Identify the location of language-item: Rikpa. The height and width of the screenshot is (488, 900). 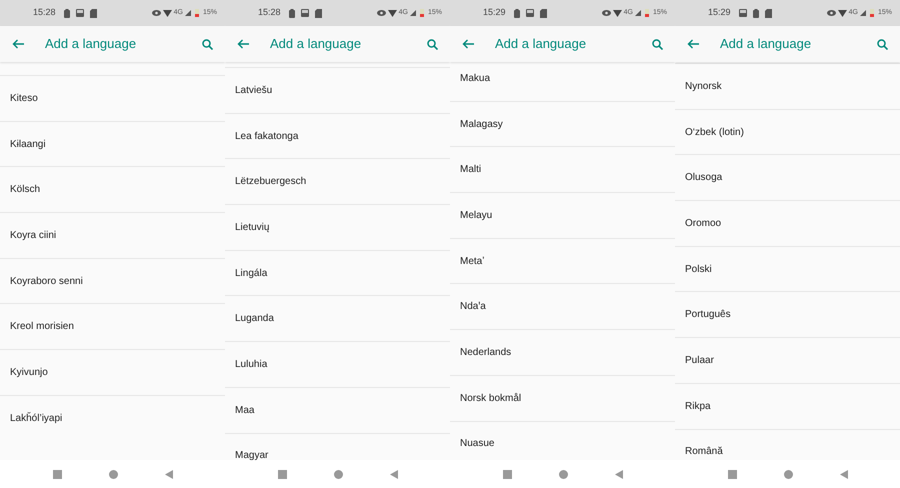
(787, 405).